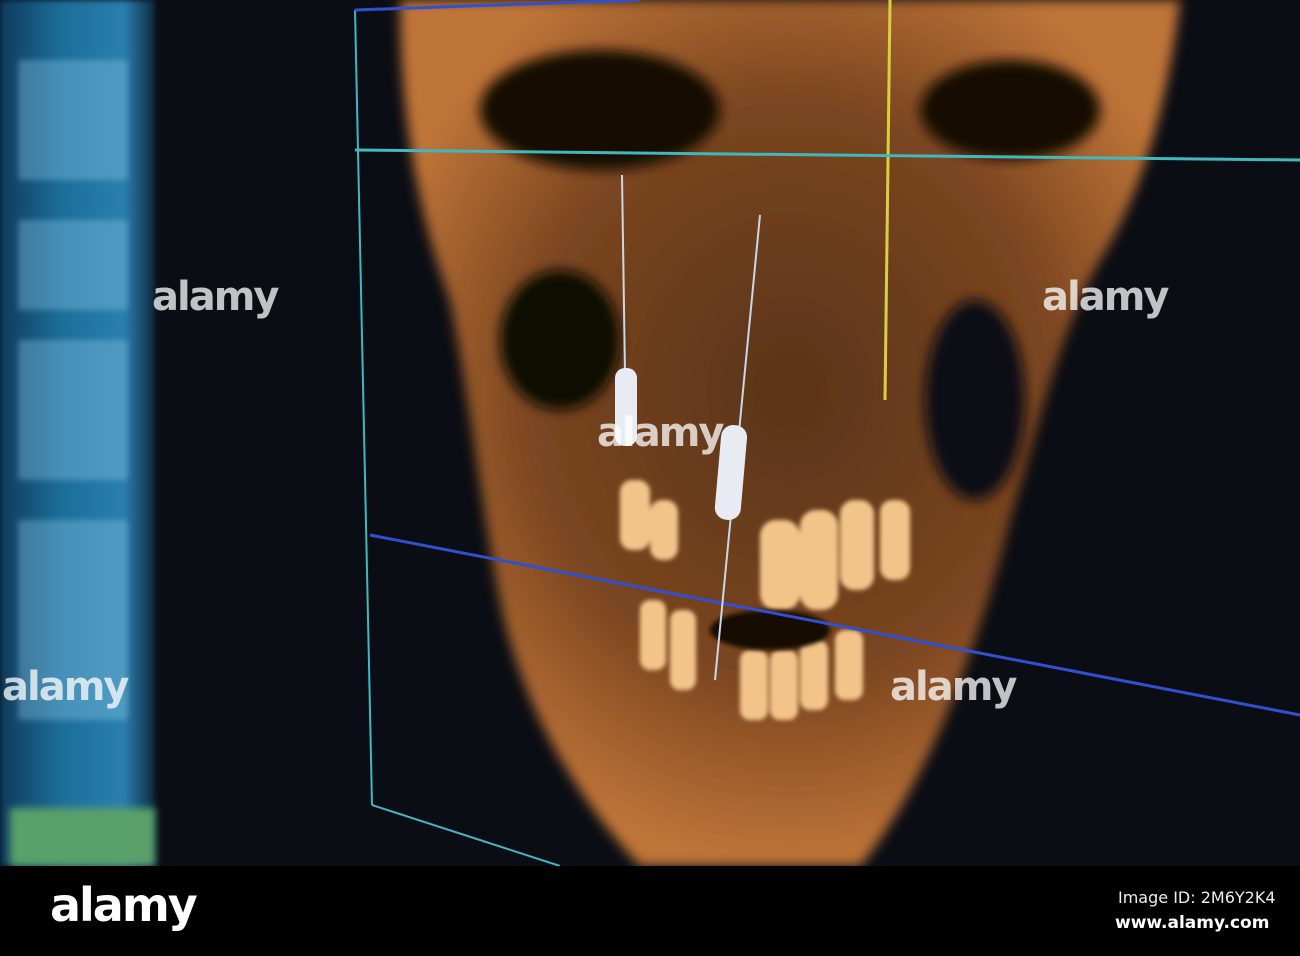 This screenshot has width=1300, height=956. What do you see at coordinates (466, 835) in the screenshot?
I see `axis-cyan-bottom-line` at bounding box center [466, 835].